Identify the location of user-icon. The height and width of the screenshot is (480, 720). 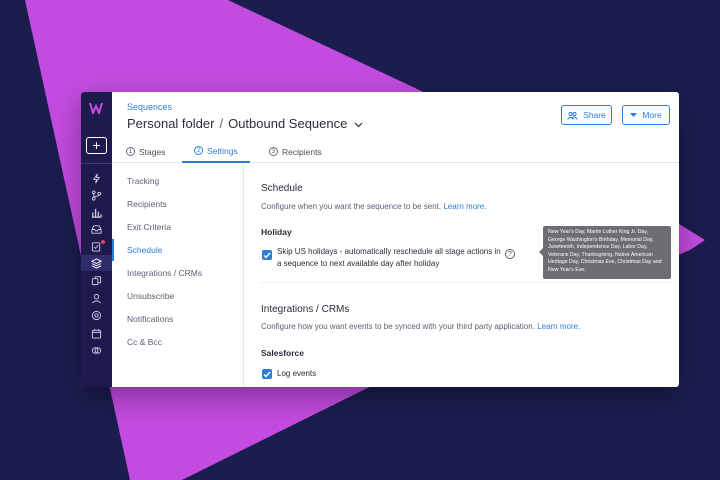
(96, 298).